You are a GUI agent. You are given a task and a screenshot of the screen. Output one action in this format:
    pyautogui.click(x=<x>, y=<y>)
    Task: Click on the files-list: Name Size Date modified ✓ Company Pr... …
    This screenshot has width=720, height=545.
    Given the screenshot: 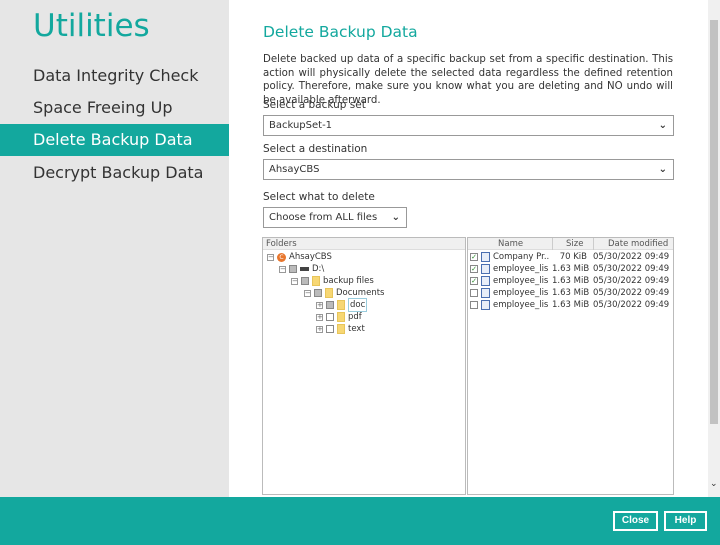 What is the action you would take?
    pyautogui.click(x=570, y=366)
    